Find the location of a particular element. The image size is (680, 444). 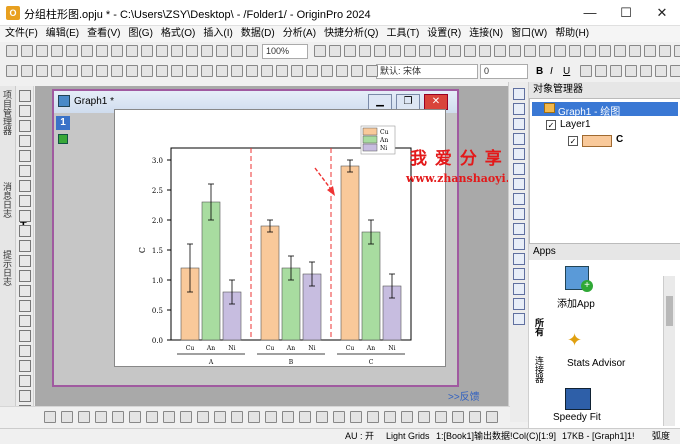

stats-advisor-icon: ✦ is located at coordinates (574, 340).